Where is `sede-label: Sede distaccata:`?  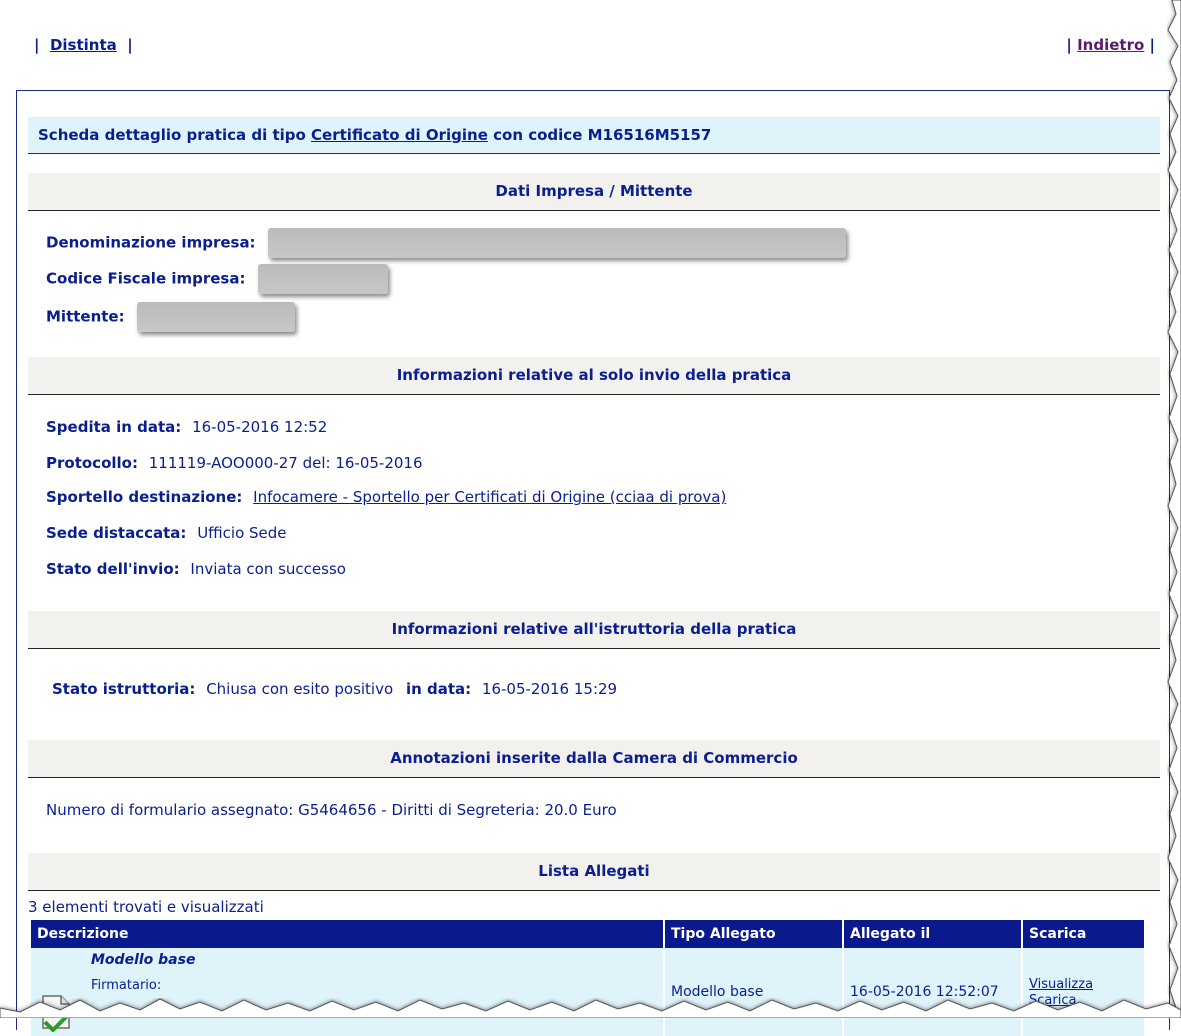
sede-label: Sede distaccata: is located at coordinates (116, 533).